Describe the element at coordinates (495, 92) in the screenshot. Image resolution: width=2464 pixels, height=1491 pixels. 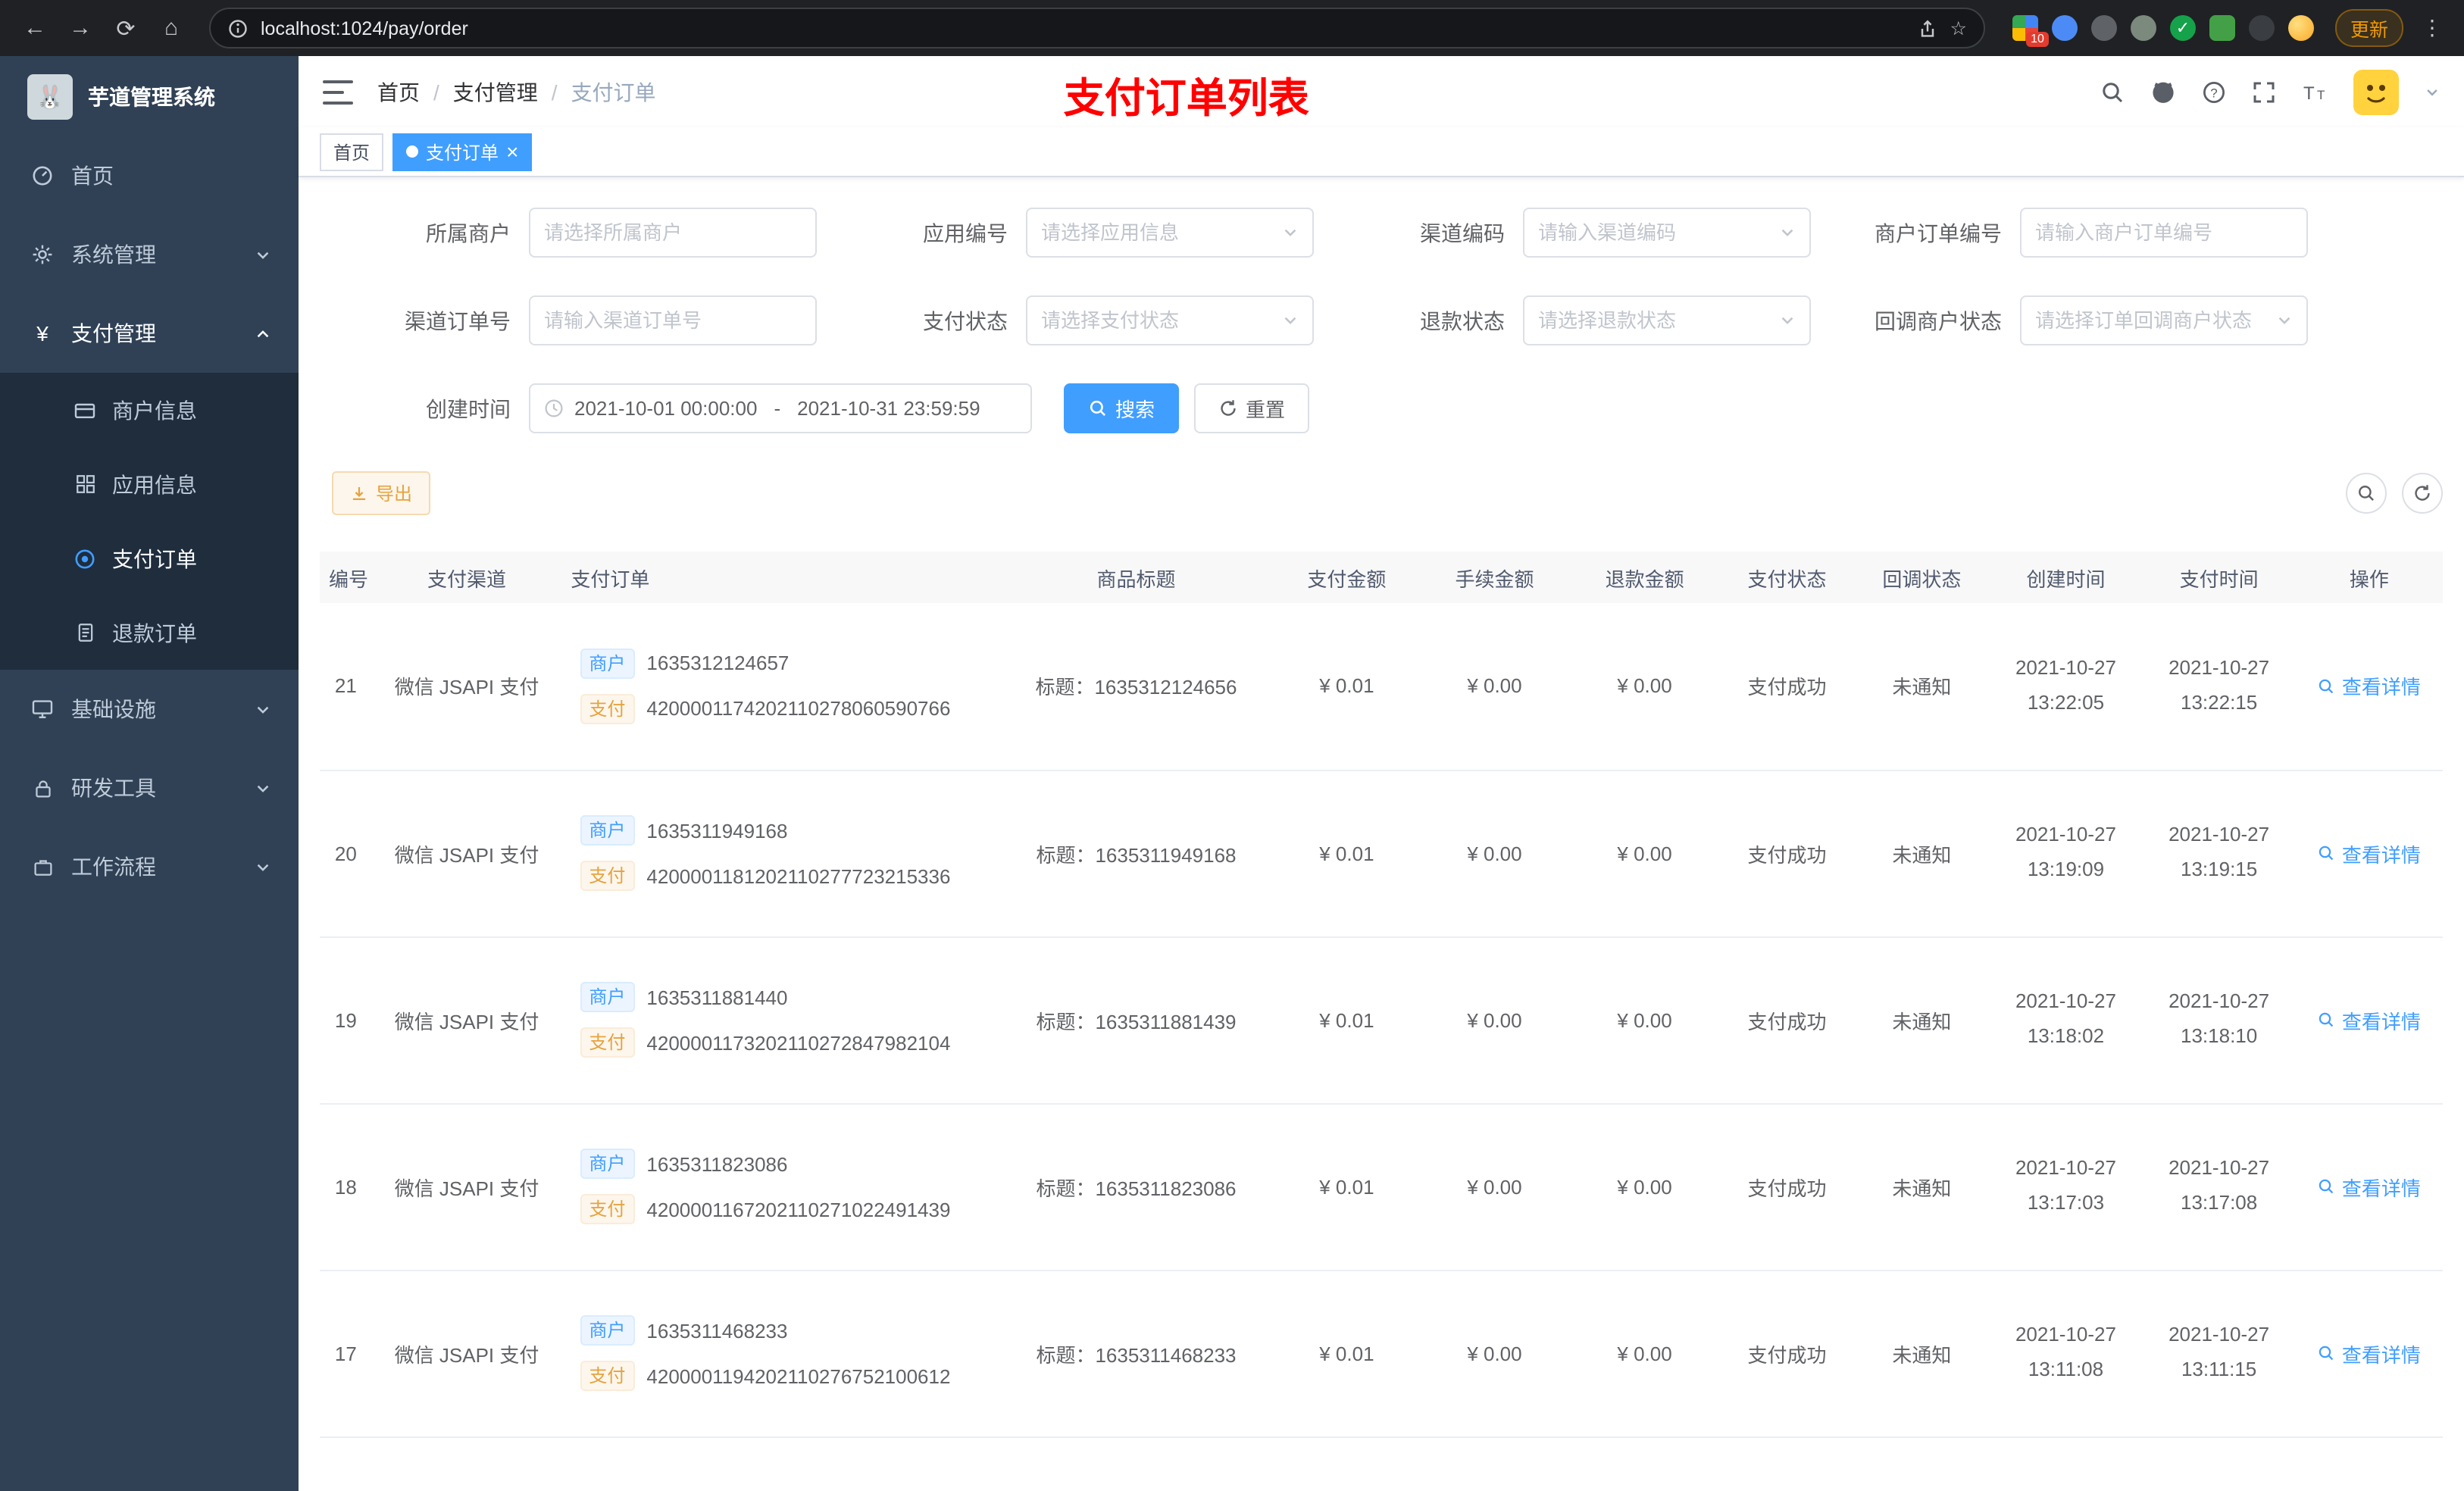
I see `breadcrumb-pay: 支付管理` at that location.